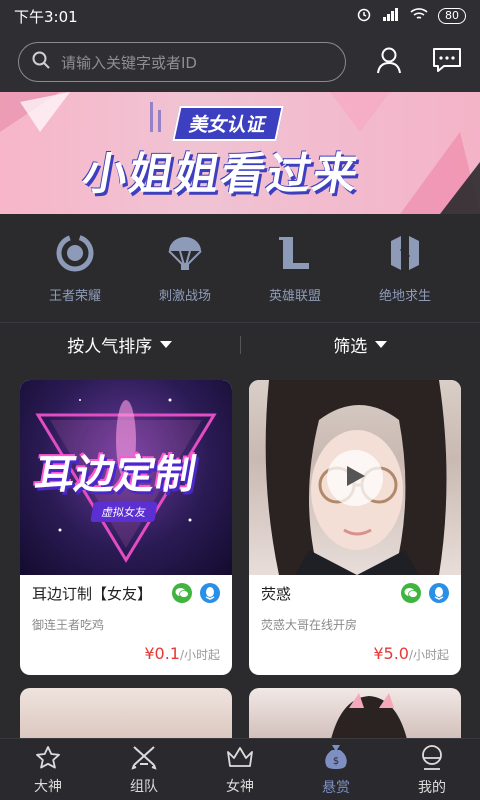 This screenshot has width=480, height=800. I want to click on card-description: 荧惑大哥在线开房, so click(309, 625).